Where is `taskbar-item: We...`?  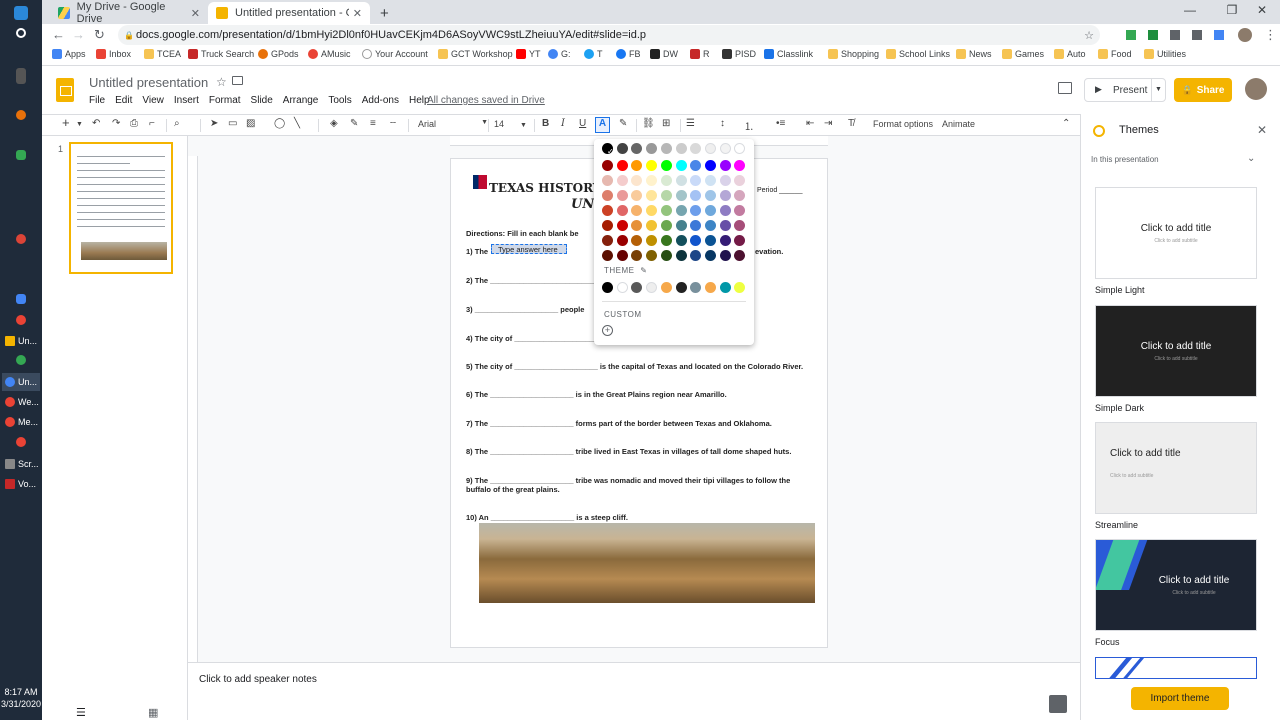
taskbar-item: We... is located at coordinates (21, 402).